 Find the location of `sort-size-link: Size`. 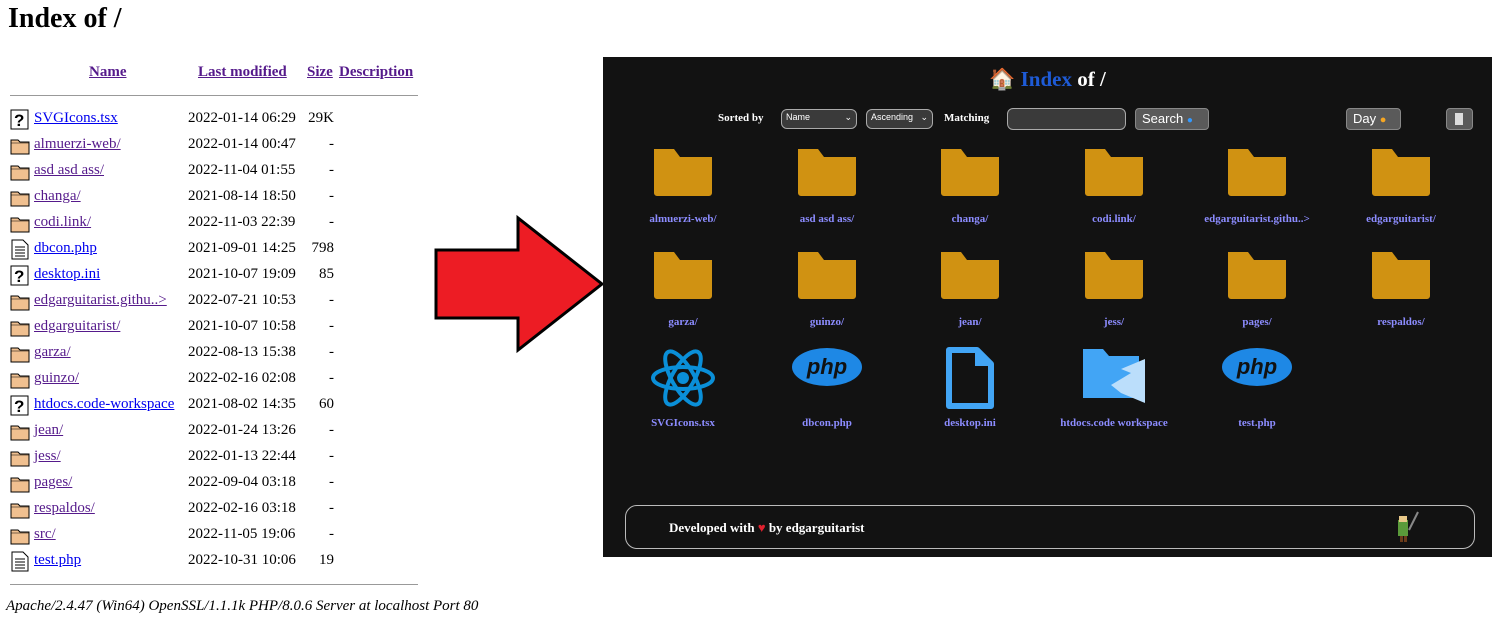

sort-size-link: Size is located at coordinates (320, 72).